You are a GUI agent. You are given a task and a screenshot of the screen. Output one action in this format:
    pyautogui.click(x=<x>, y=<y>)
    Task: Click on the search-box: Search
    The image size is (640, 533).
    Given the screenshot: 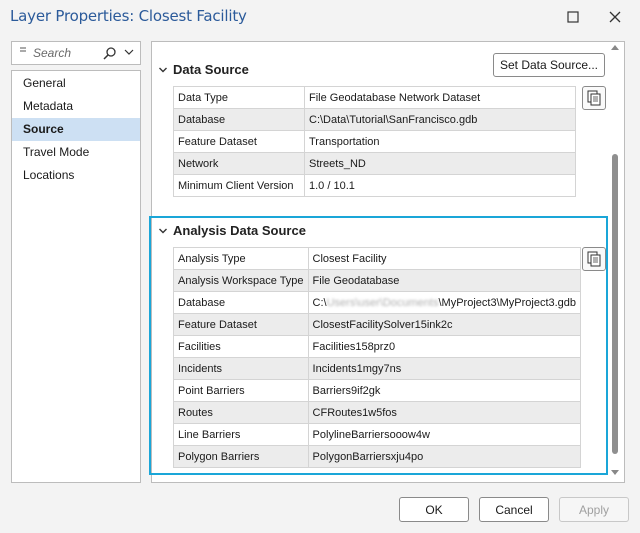 What is the action you would take?
    pyautogui.click(x=76, y=53)
    